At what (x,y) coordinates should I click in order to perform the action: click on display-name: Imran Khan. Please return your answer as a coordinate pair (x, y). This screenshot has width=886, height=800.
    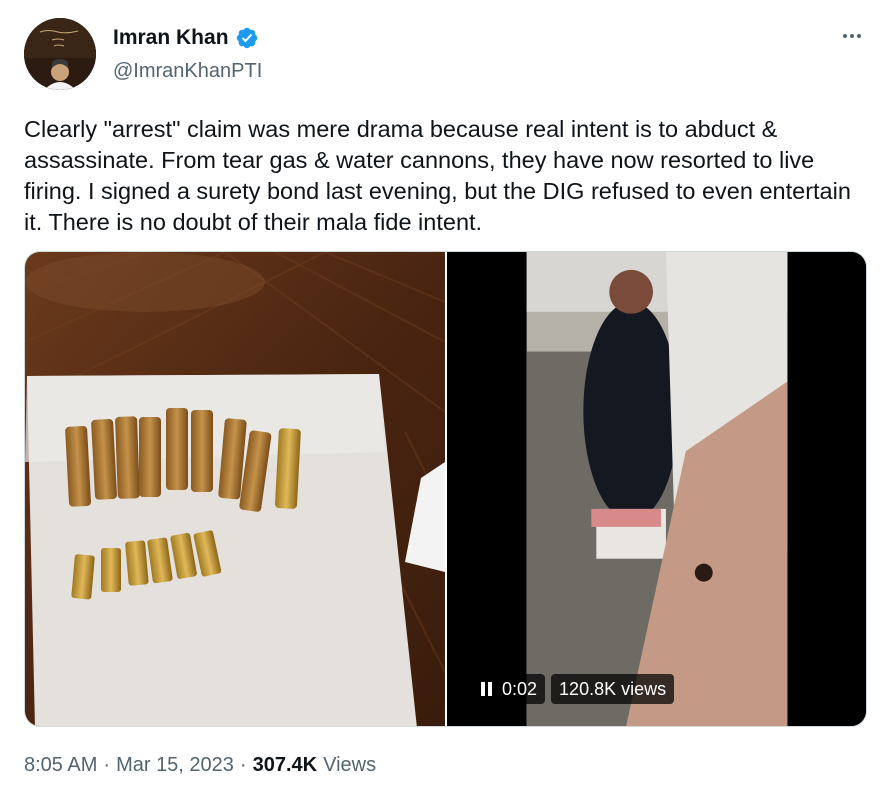
    Looking at the image, I should click on (171, 38).